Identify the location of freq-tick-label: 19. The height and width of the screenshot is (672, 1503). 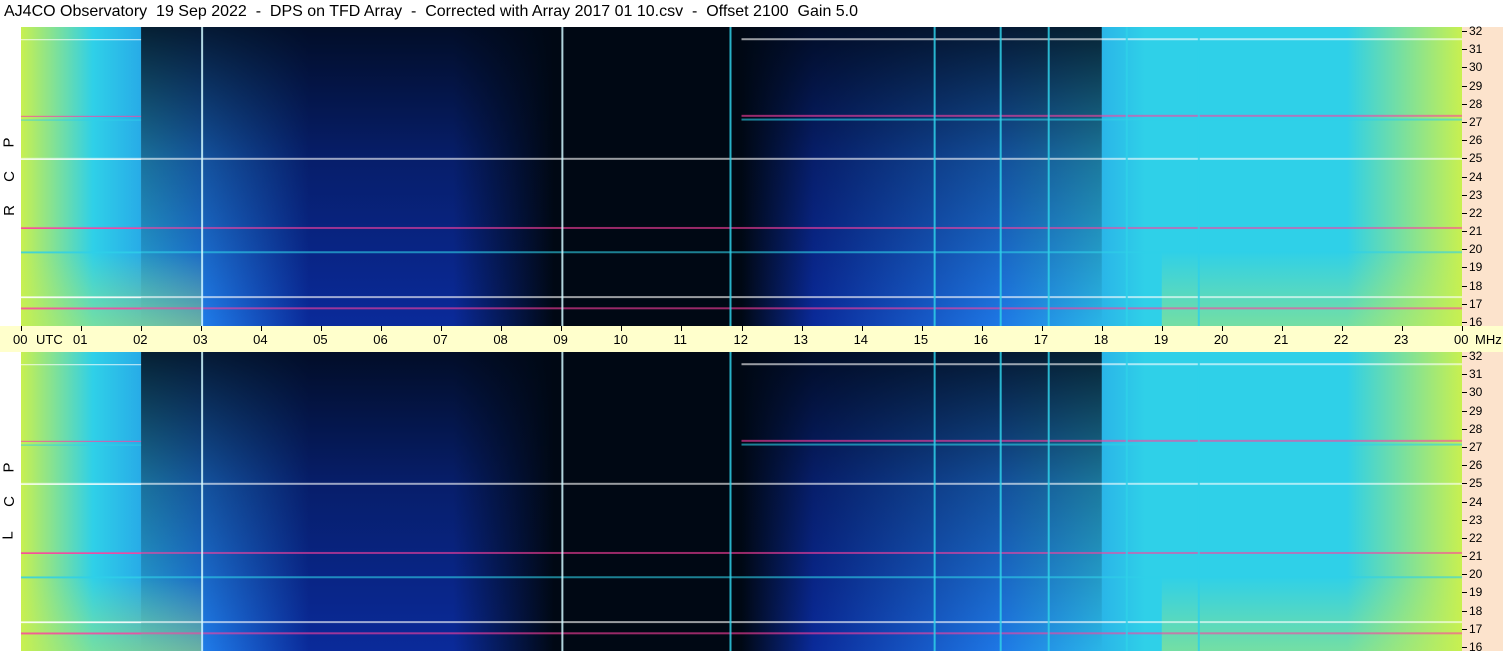
(1476, 592).